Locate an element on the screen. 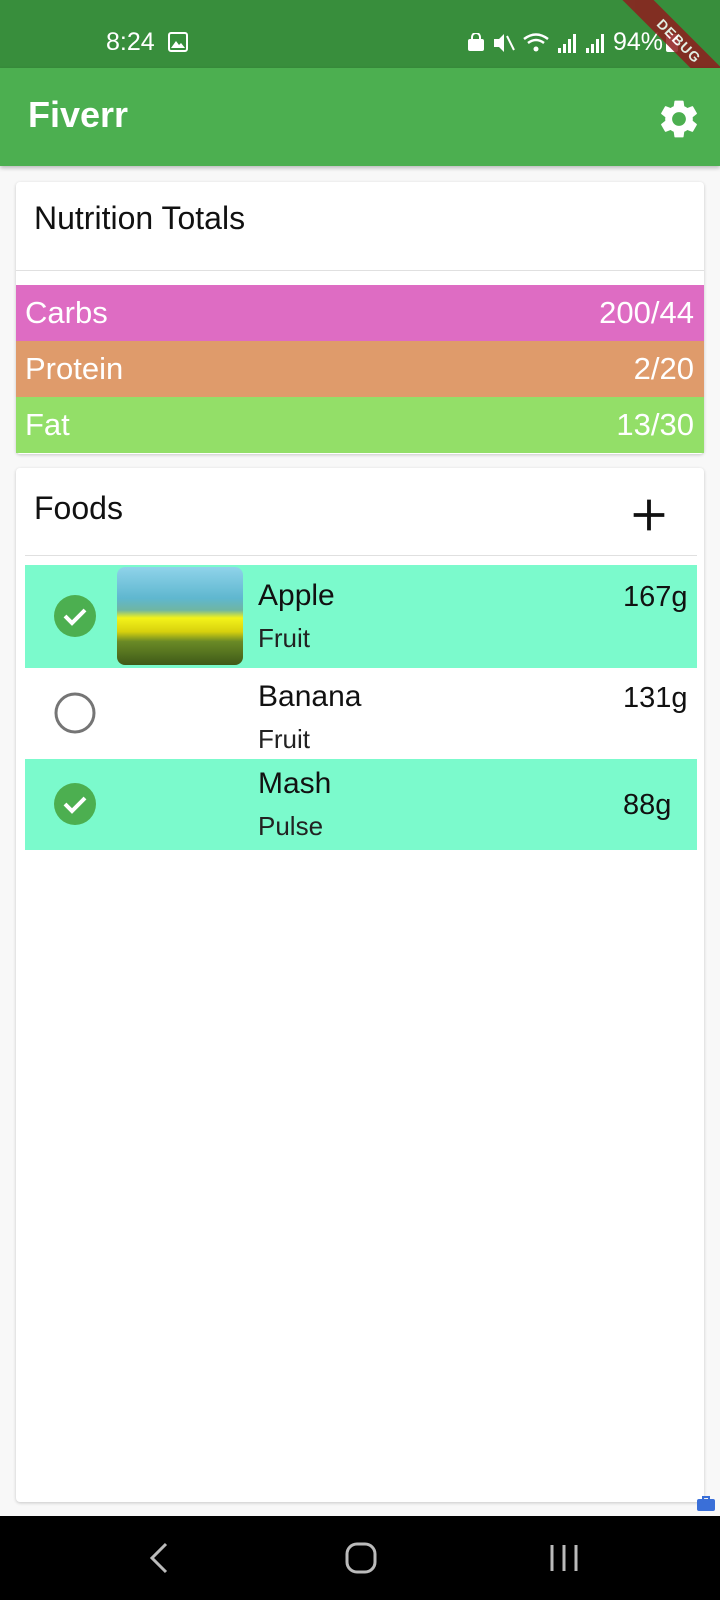 This screenshot has width=720, height=1600. macro-row-carbs: Carbs 200/44 is located at coordinates (360, 313).